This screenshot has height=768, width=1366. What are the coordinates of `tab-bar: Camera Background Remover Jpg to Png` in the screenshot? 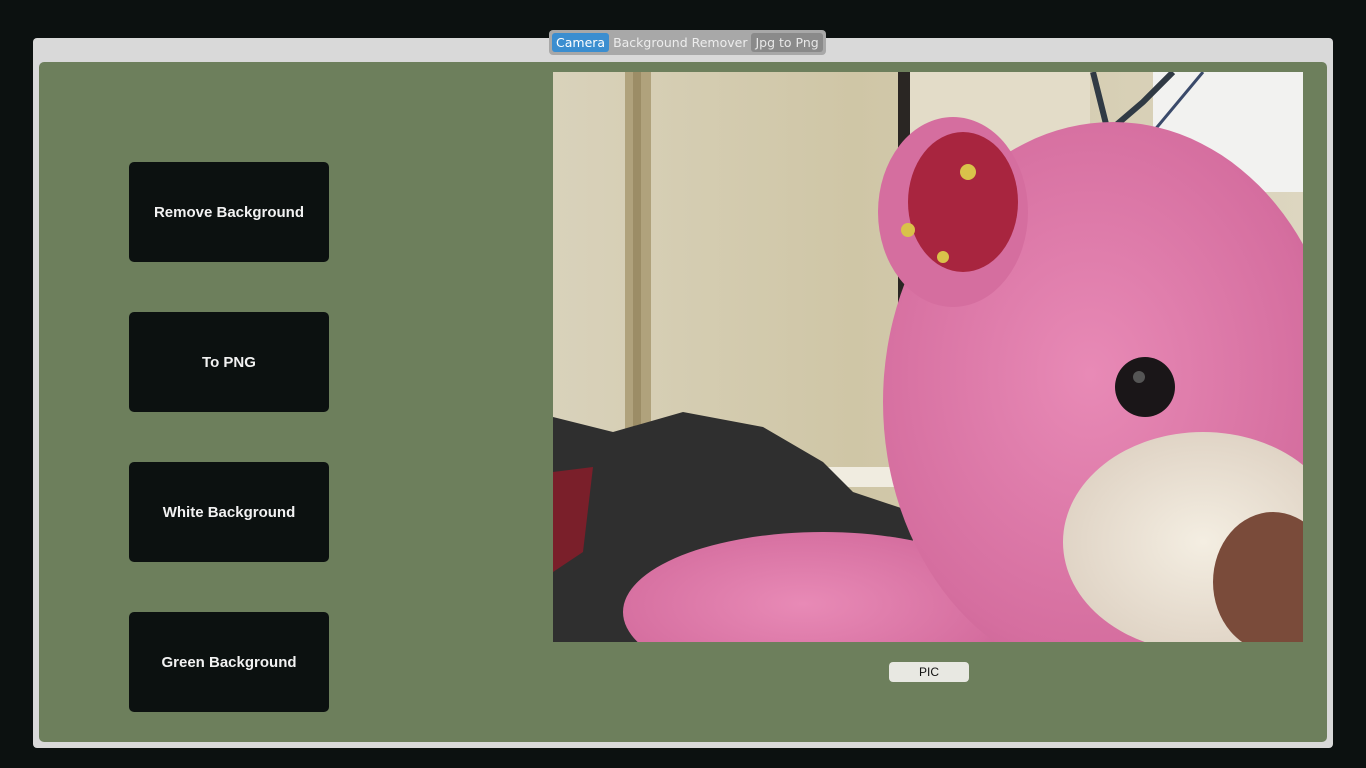 It's located at (687, 42).